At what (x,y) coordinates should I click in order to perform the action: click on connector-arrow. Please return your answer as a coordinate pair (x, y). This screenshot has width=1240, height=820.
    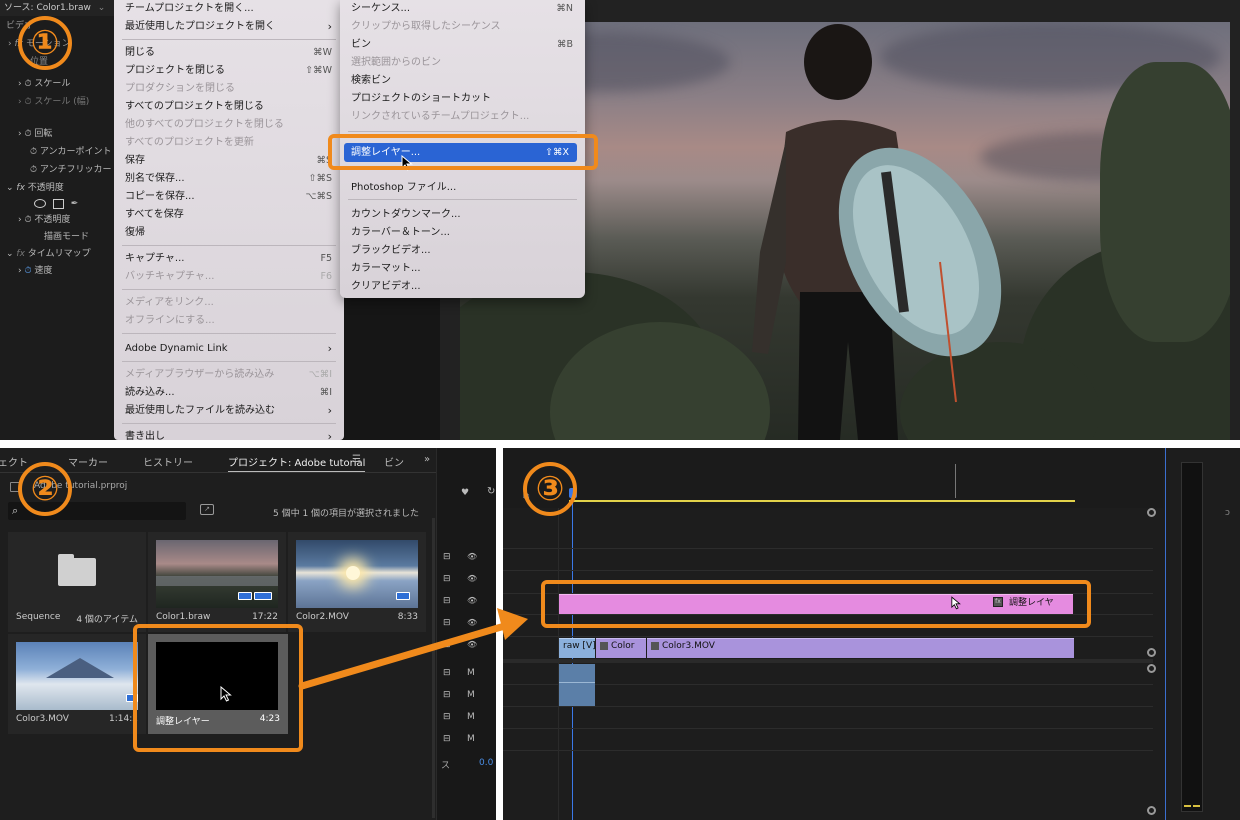
    Looking at the image, I should click on (413, 649).